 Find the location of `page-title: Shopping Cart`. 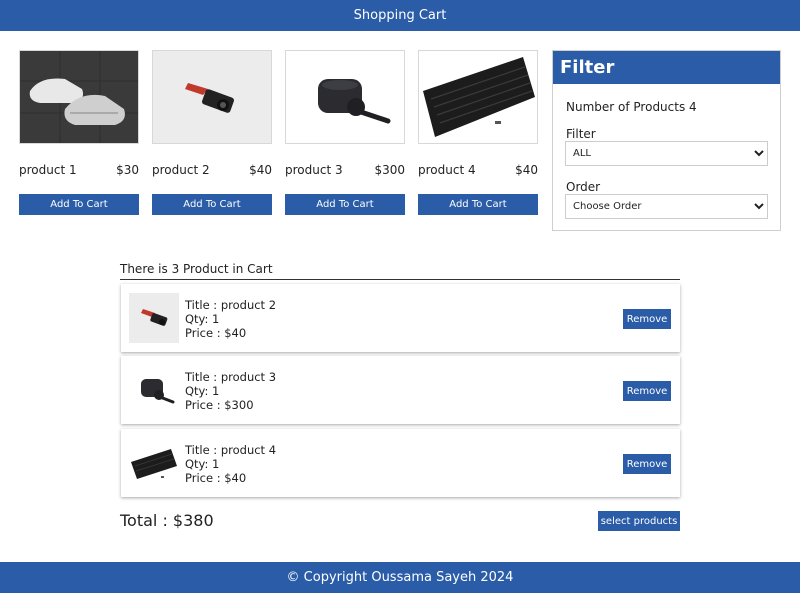

page-title: Shopping Cart is located at coordinates (400, 15).